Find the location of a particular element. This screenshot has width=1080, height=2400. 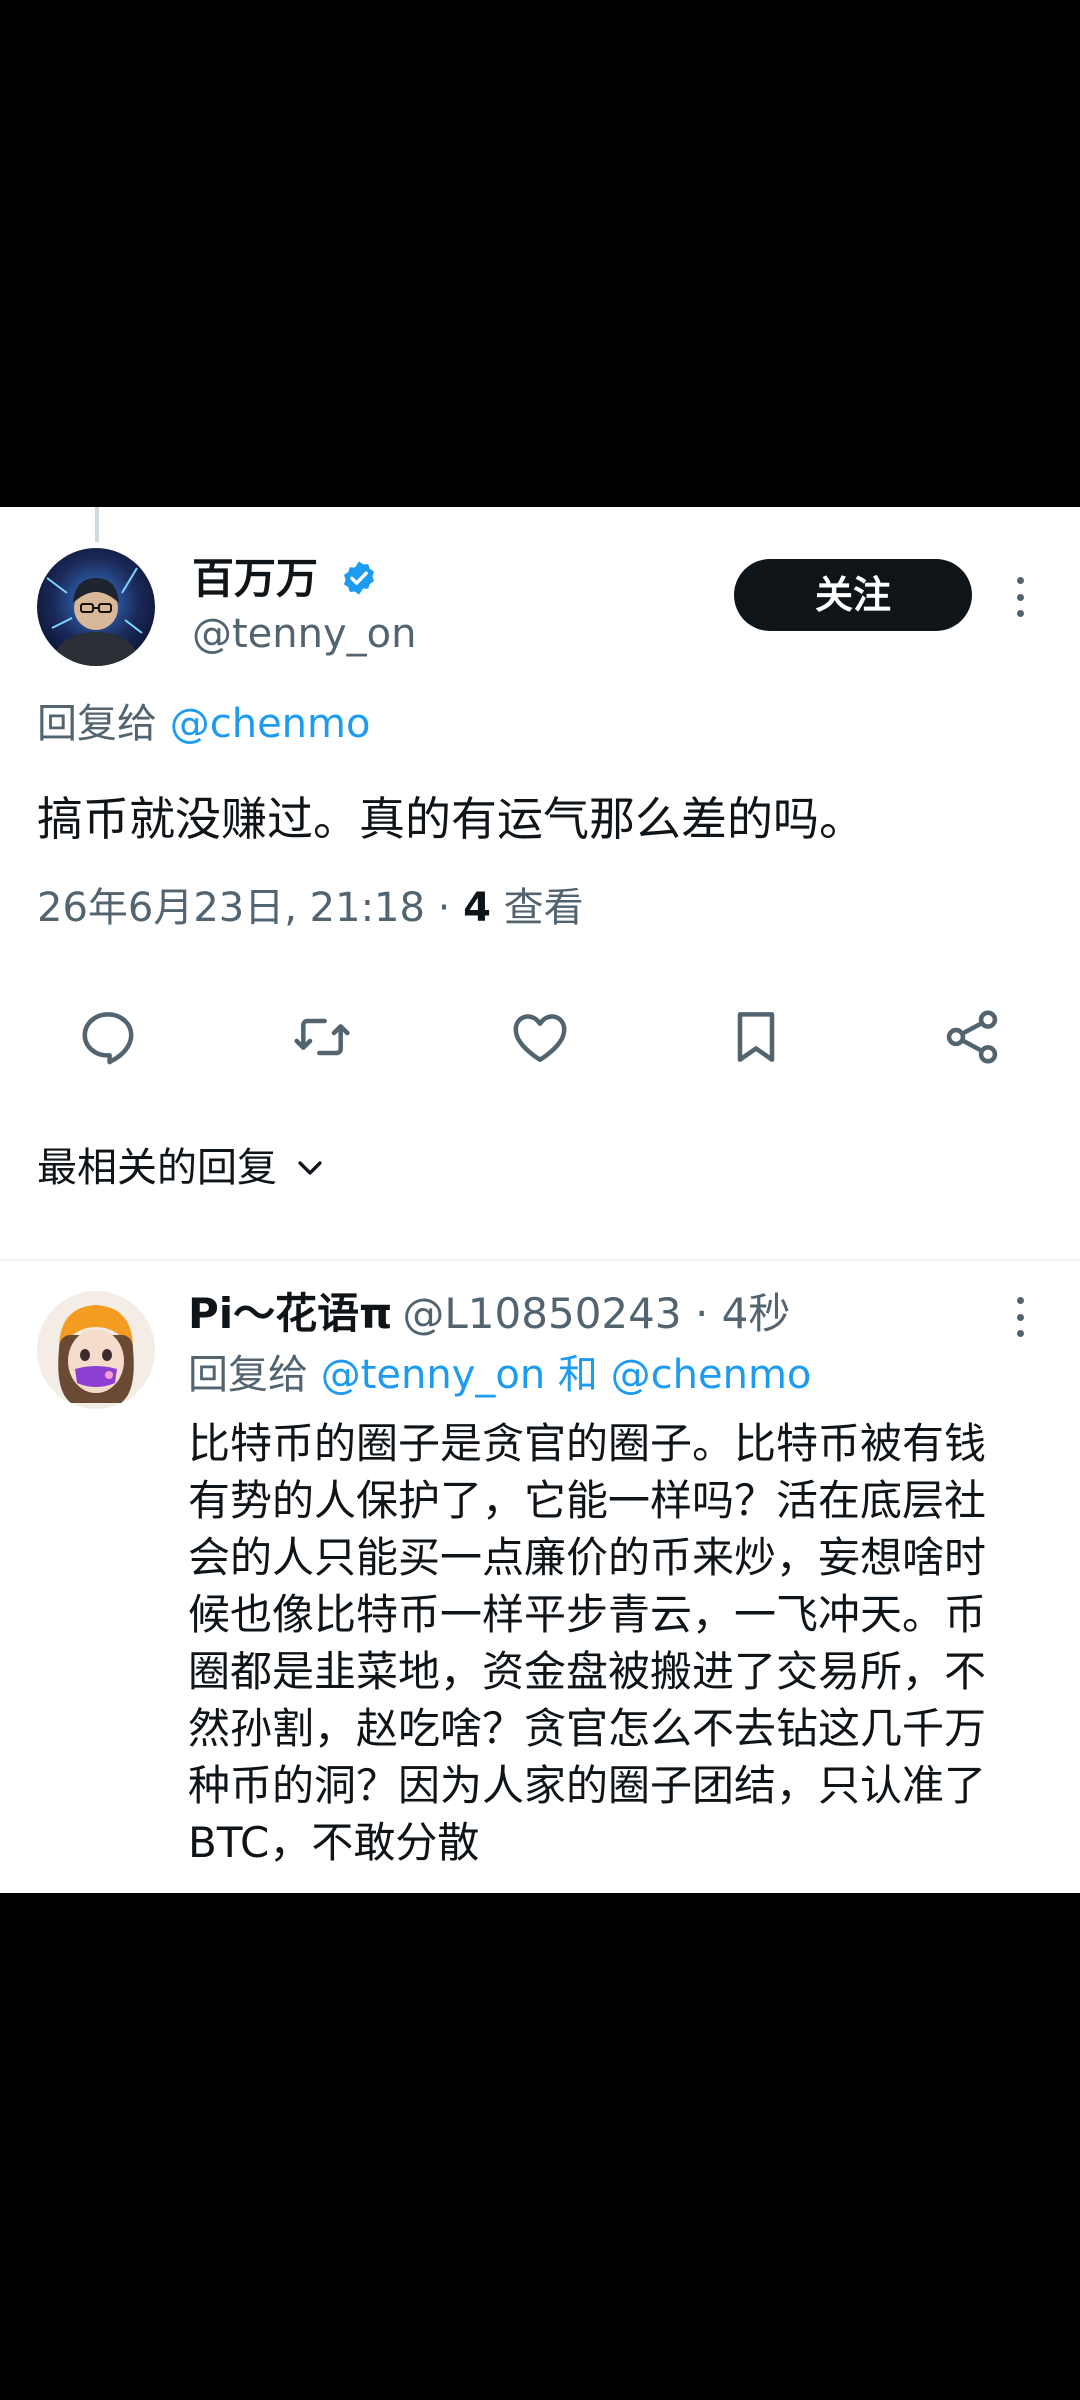

reply-icon is located at coordinates (108, 1037).